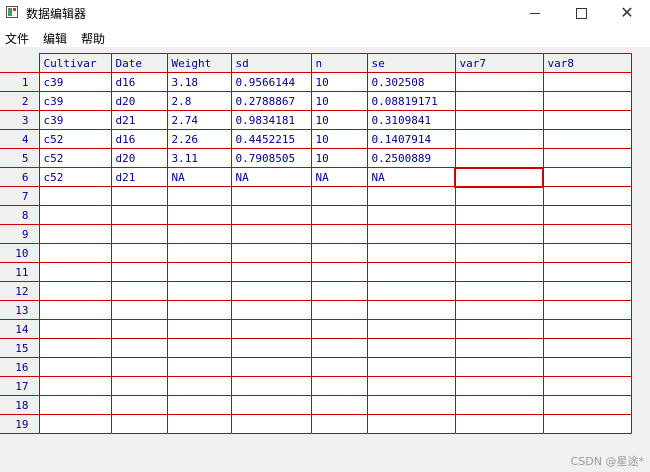 This screenshot has height=472, width=650. Describe the element at coordinates (20, 367) in the screenshot. I see `row-number: 16` at that location.